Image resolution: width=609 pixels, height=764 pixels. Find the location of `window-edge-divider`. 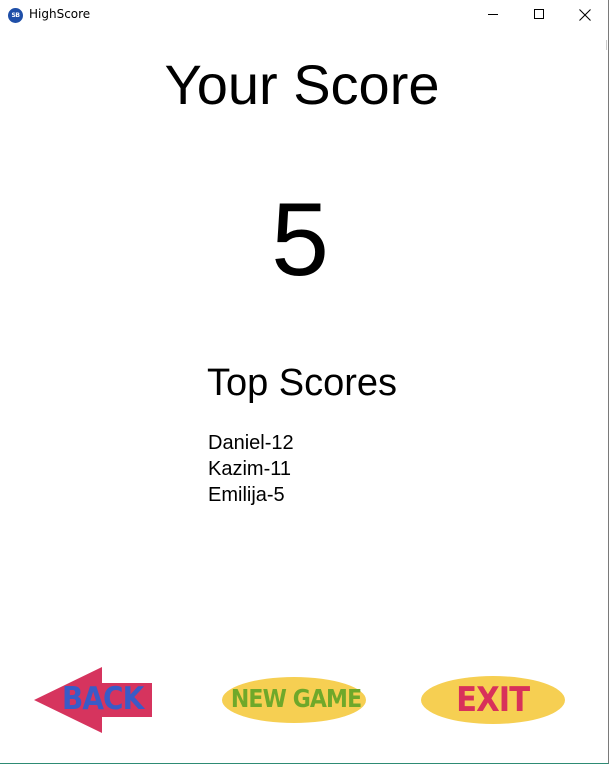

window-edge-divider is located at coordinates (606, 45).